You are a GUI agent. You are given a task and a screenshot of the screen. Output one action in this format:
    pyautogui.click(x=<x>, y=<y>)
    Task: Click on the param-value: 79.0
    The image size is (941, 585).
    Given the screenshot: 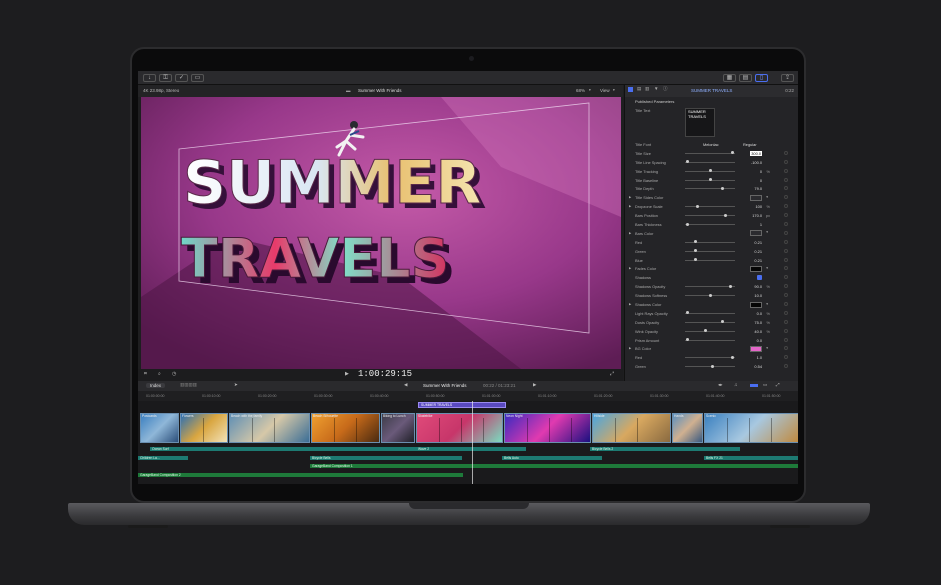 What is the action you would take?
    pyautogui.click(x=758, y=188)
    